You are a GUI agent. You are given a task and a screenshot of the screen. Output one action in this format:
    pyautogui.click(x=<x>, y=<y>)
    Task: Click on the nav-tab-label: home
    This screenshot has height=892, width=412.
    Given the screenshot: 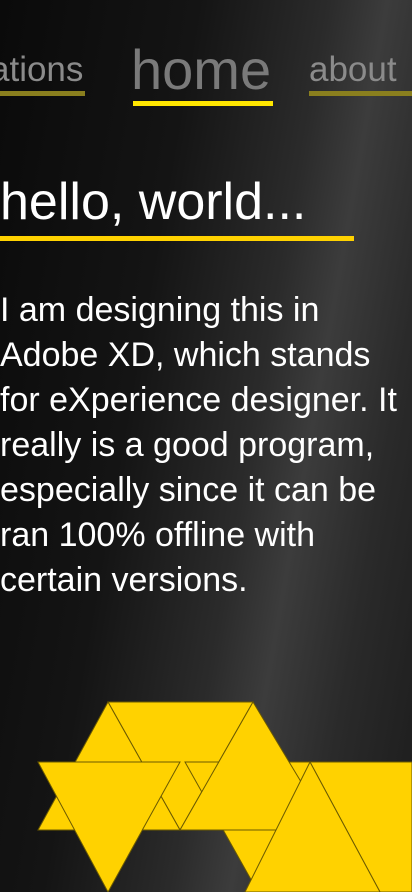 What is the action you would take?
    pyautogui.click(x=201, y=69)
    